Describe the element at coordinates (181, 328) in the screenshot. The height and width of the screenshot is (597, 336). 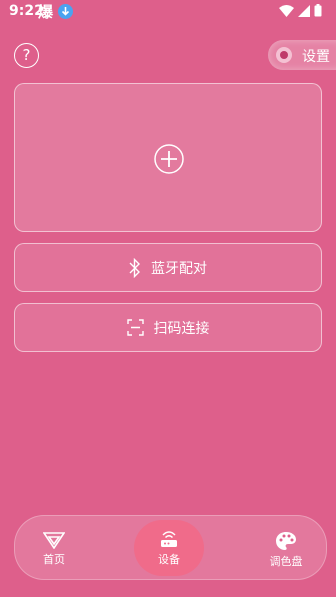
I see `scan-connect-label: 扫码连接` at that location.